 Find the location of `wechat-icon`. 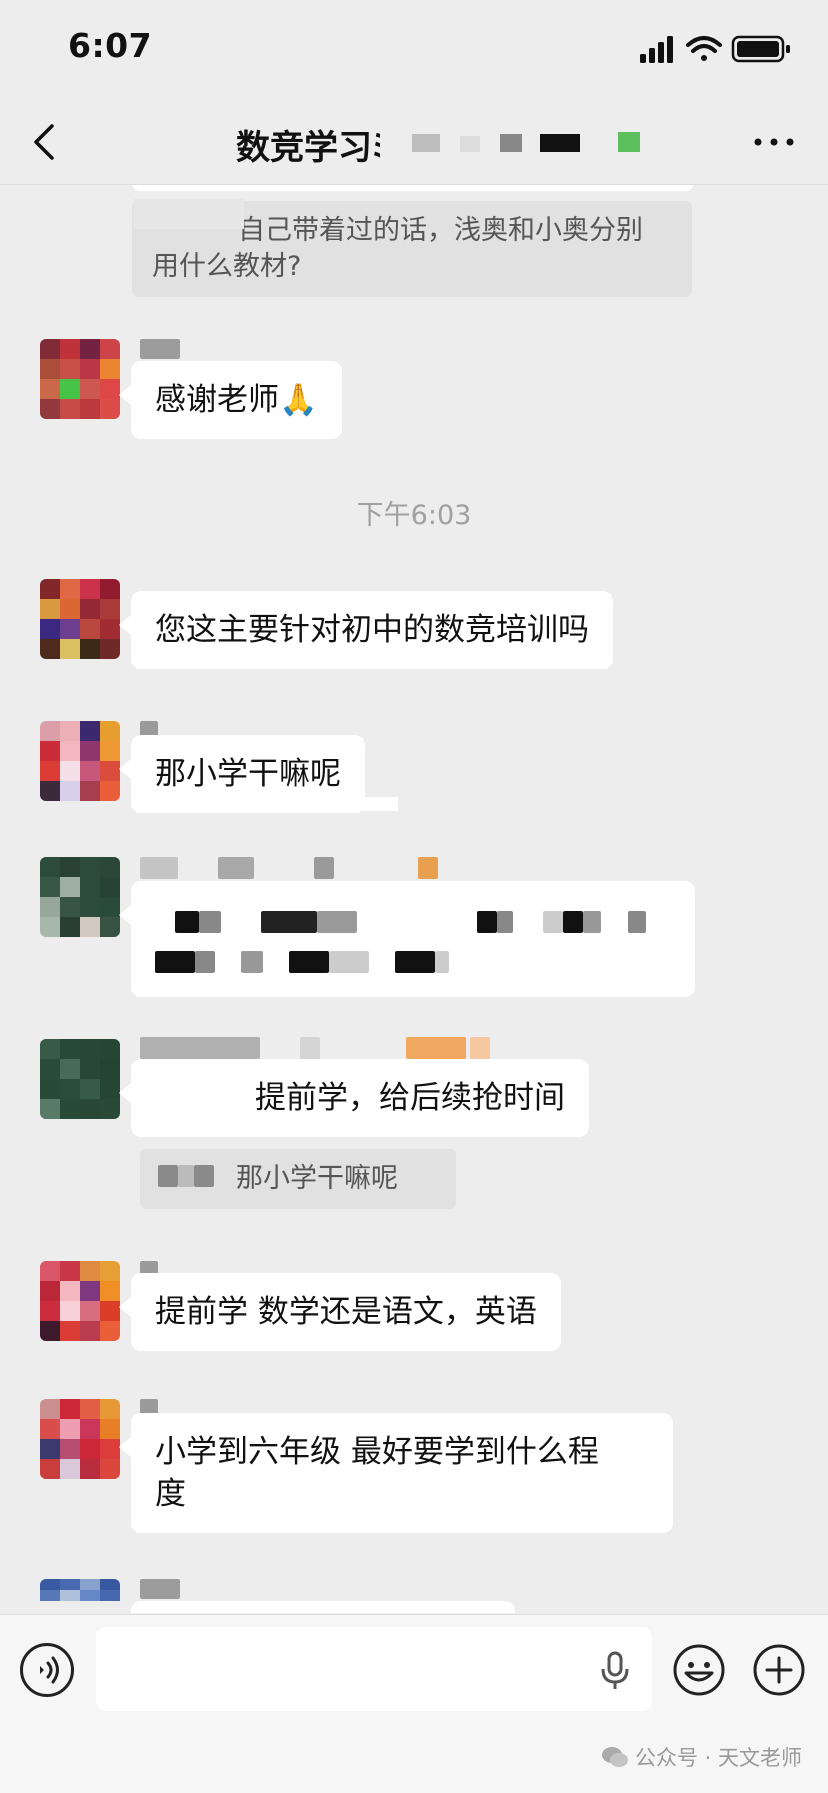

wechat-icon is located at coordinates (614, 1757).